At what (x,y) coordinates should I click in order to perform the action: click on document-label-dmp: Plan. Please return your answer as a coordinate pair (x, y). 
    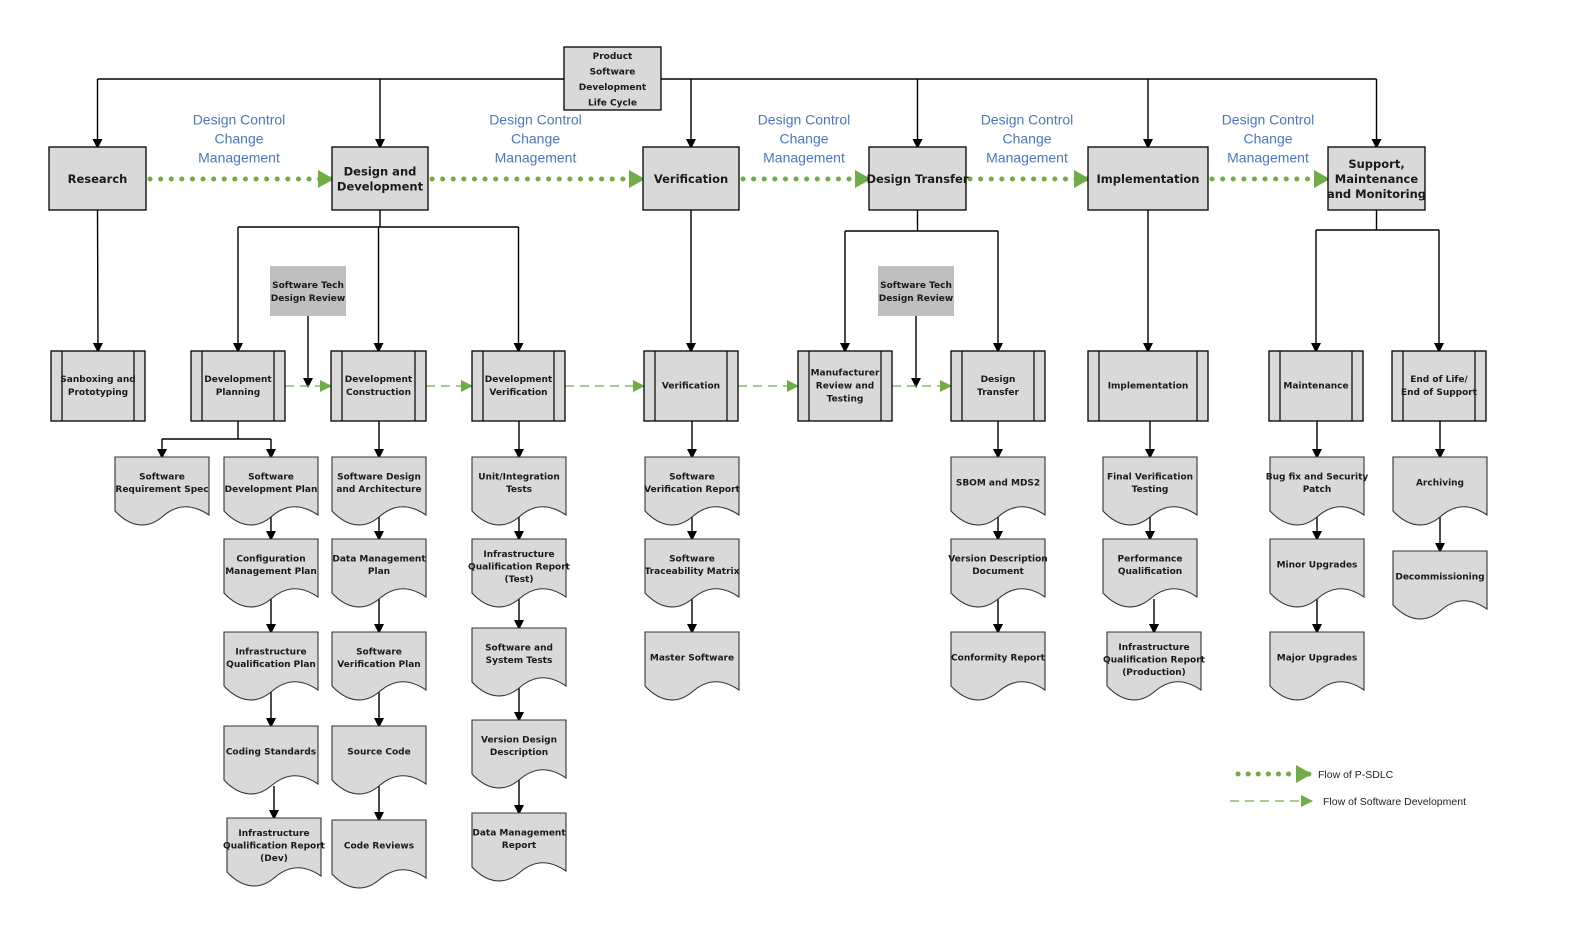
    Looking at the image, I should click on (379, 572).